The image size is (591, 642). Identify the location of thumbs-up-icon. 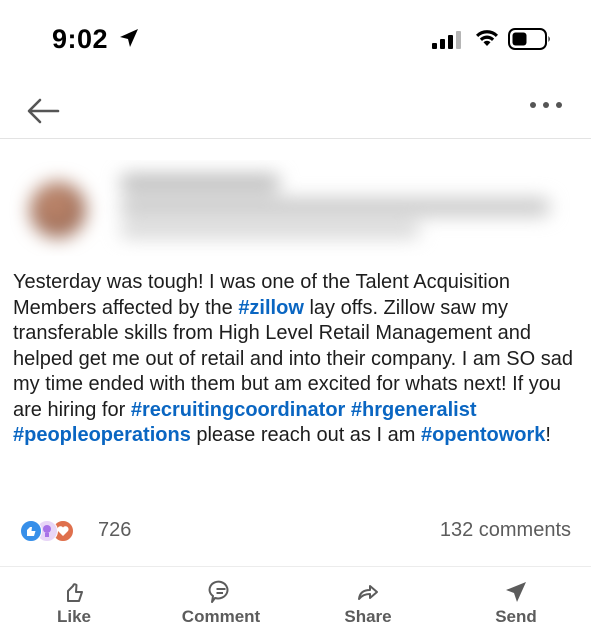
(75, 592).